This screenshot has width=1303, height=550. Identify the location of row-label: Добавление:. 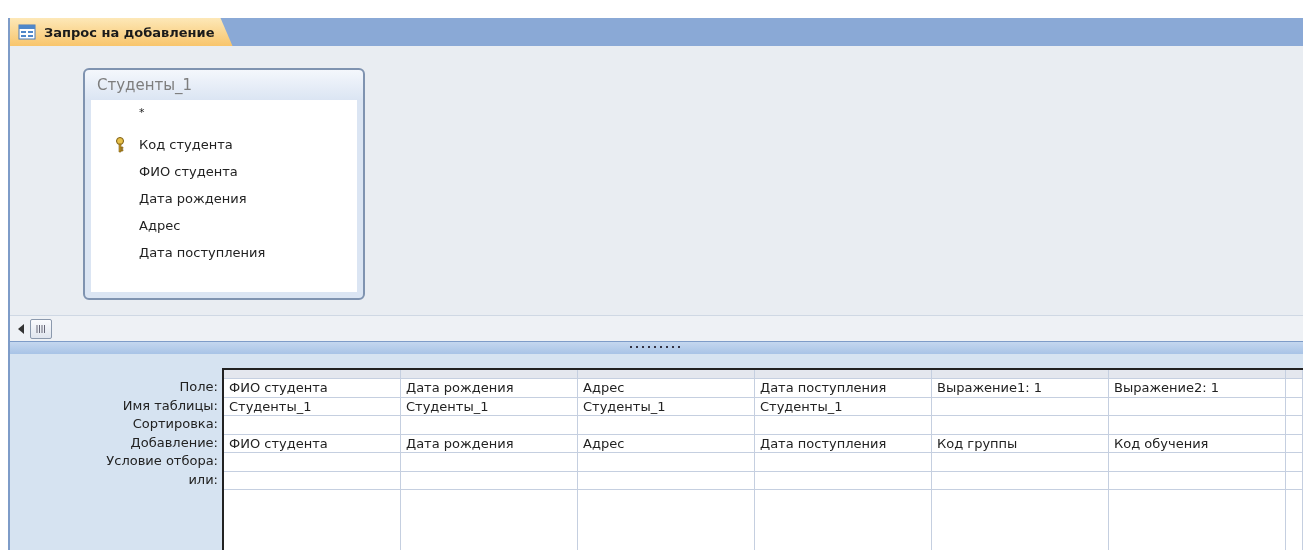
(174, 442).